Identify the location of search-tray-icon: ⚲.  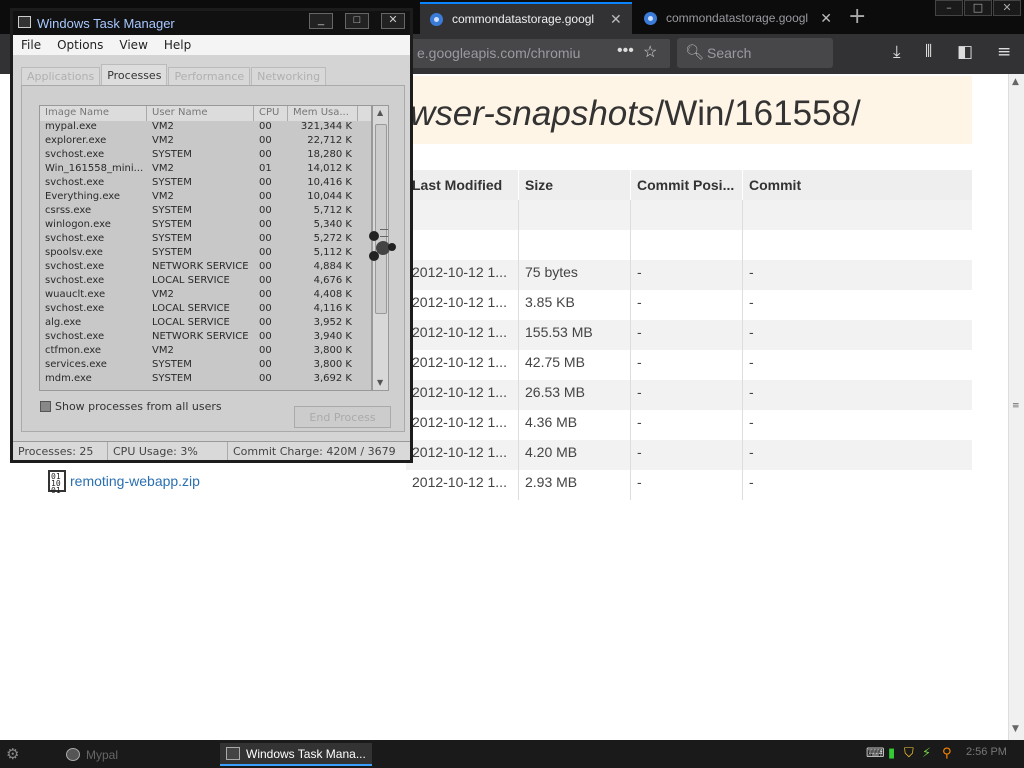
(947, 753).